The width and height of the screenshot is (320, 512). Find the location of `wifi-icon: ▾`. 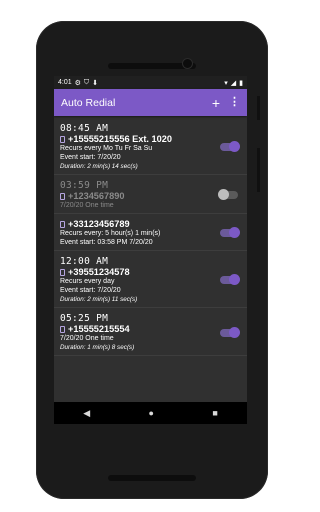

wifi-icon: ▾ is located at coordinates (226, 83).